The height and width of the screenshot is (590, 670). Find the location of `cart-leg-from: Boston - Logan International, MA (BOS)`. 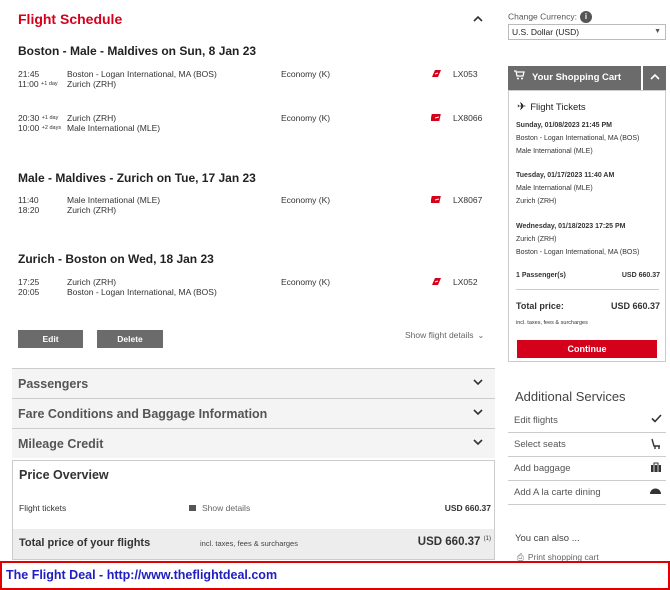

cart-leg-from: Boston - Logan International, MA (BOS) is located at coordinates (578, 138).